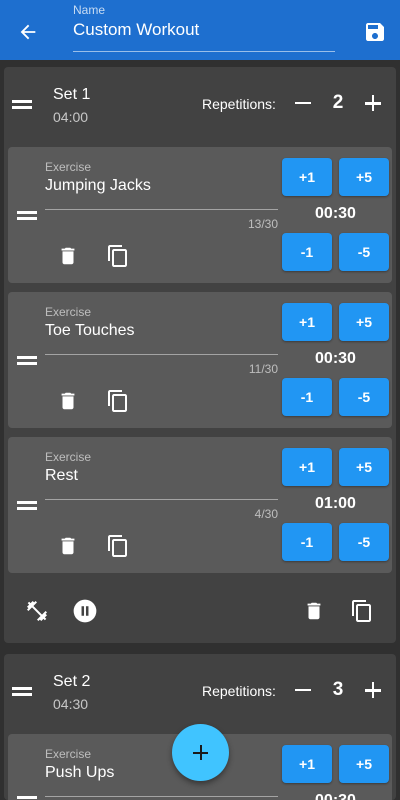 The width and height of the screenshot is (400, 800). I want to click on character-counter: 11/30, so click(263, 369).